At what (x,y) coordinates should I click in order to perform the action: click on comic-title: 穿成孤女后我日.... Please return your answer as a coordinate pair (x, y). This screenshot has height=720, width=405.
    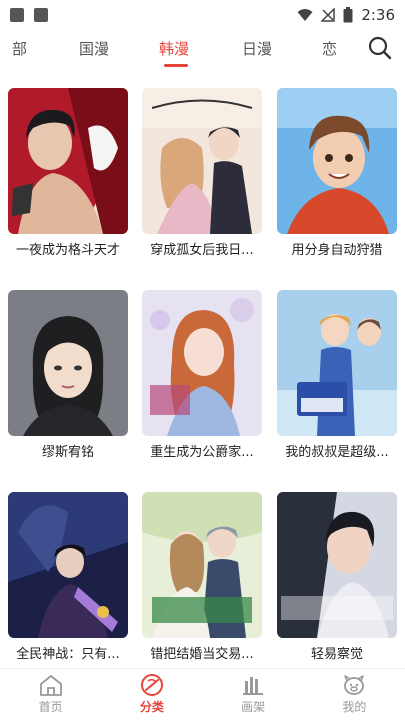
    Looking at the image, I should click on (202, 250).